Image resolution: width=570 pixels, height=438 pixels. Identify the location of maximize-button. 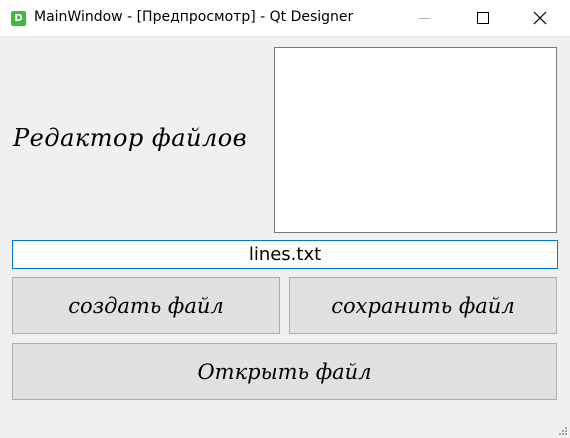
(483, 18).